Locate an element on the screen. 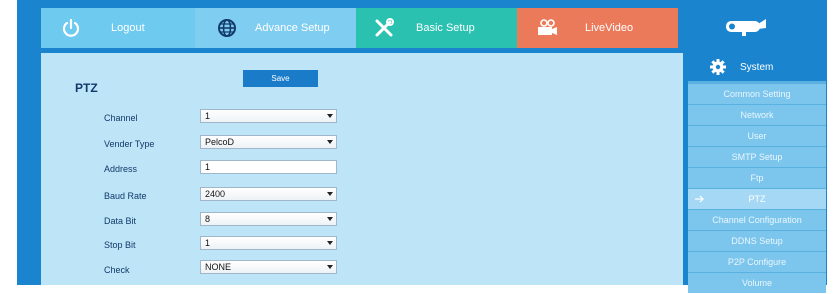  tools-icon is located at coordinates (384, 28).